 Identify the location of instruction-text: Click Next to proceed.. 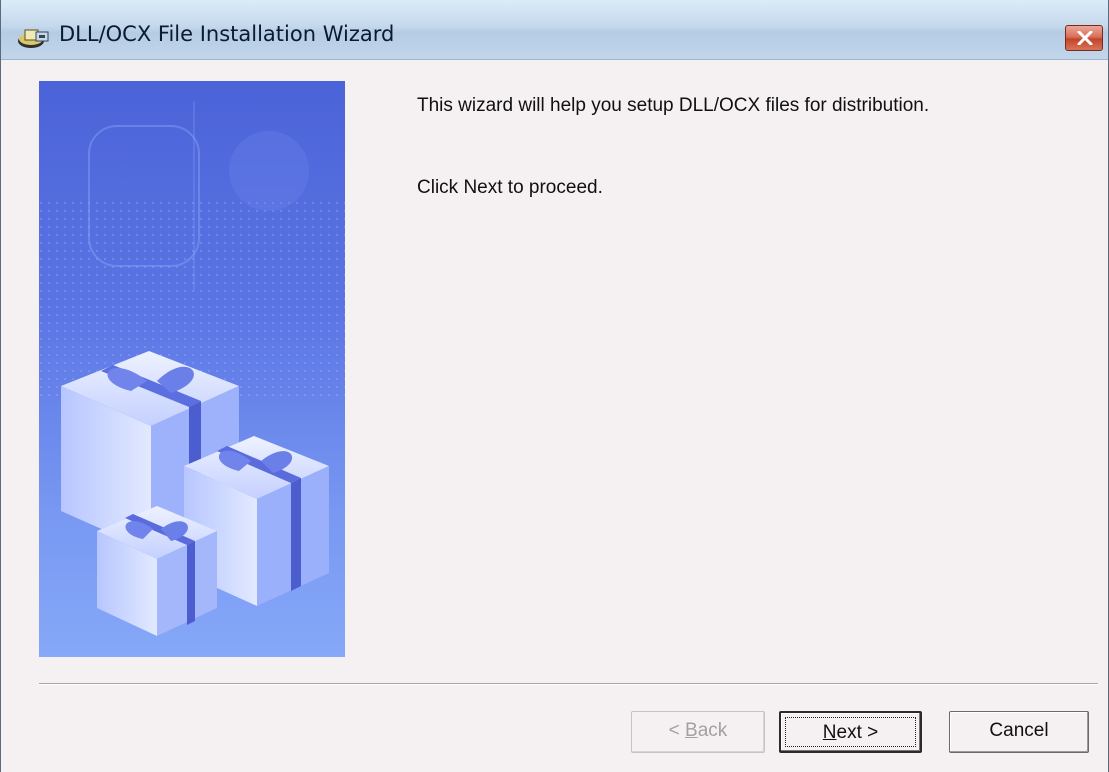
(510, 187).